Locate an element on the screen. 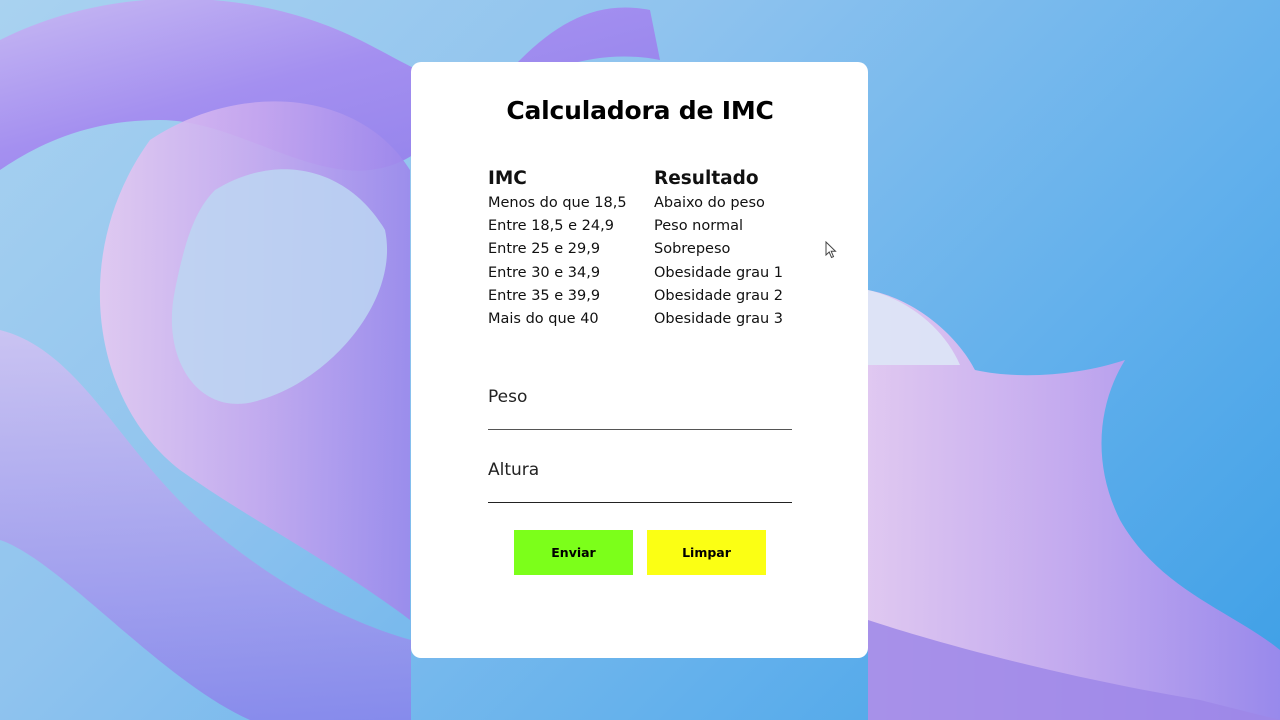  table-cell: Entre 30 e 34,9 is located at coordinates (544, 272).